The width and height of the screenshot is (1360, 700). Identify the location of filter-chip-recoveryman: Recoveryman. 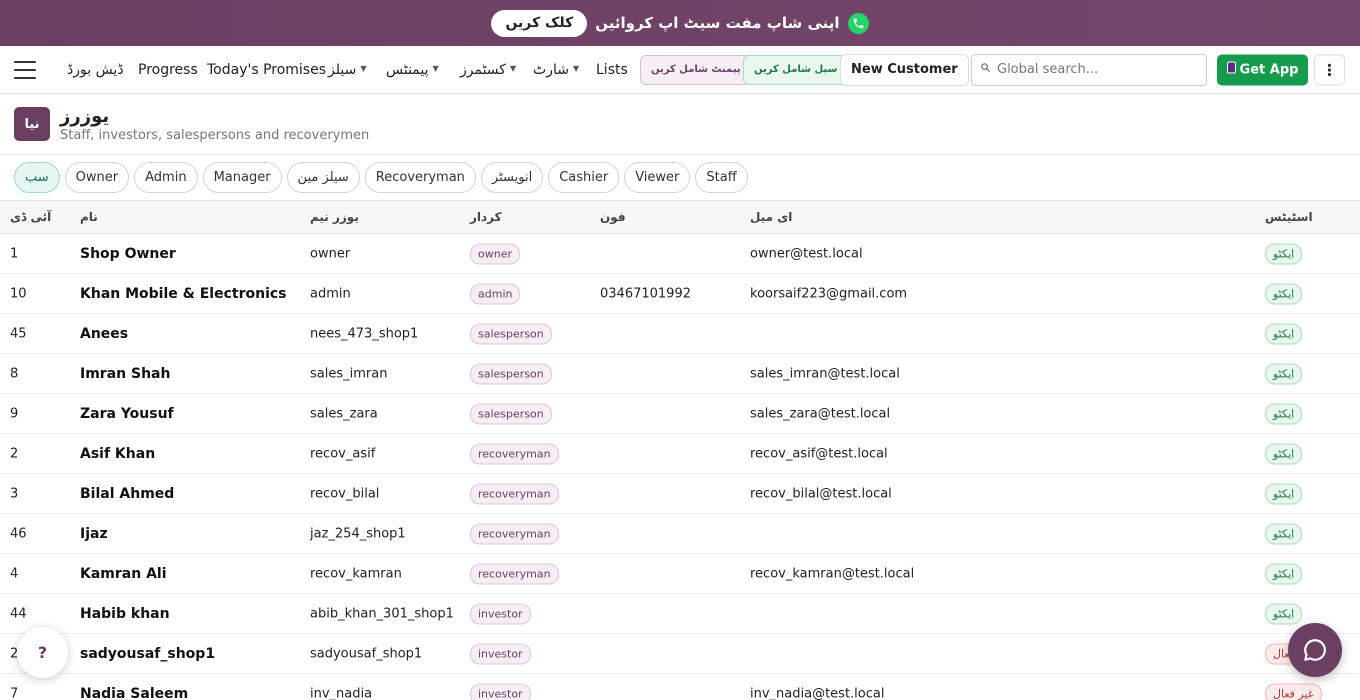
(420, 177).